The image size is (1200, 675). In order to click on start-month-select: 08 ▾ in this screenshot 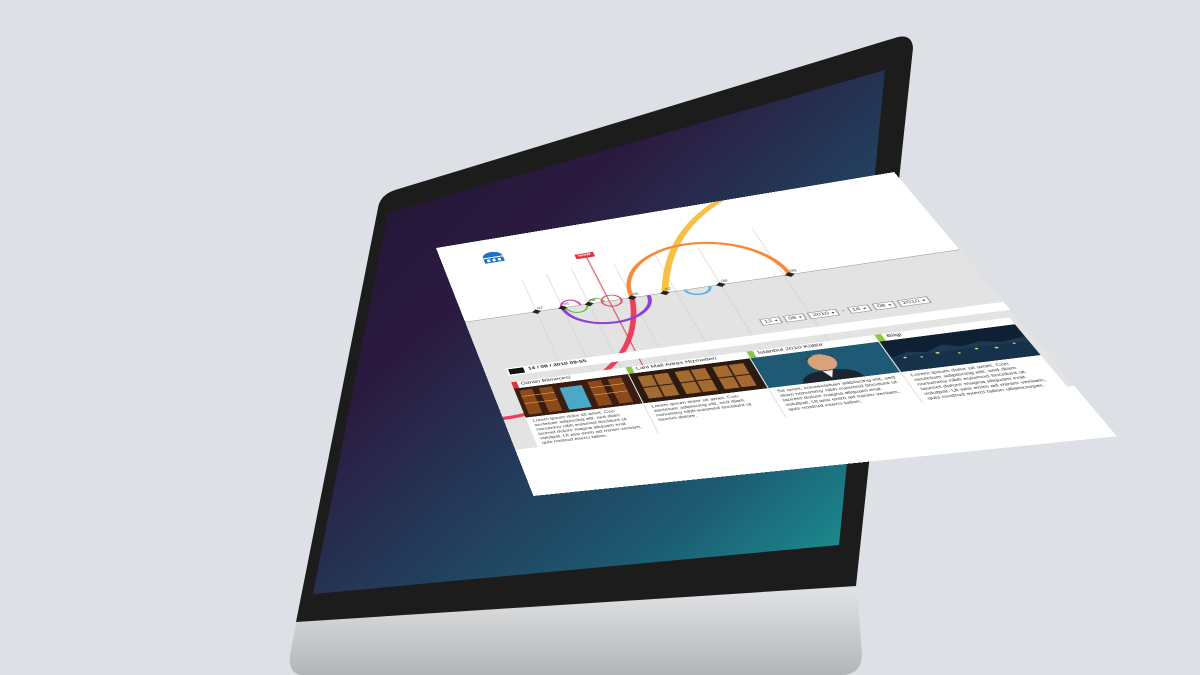, I will do `click(795, 317)`.